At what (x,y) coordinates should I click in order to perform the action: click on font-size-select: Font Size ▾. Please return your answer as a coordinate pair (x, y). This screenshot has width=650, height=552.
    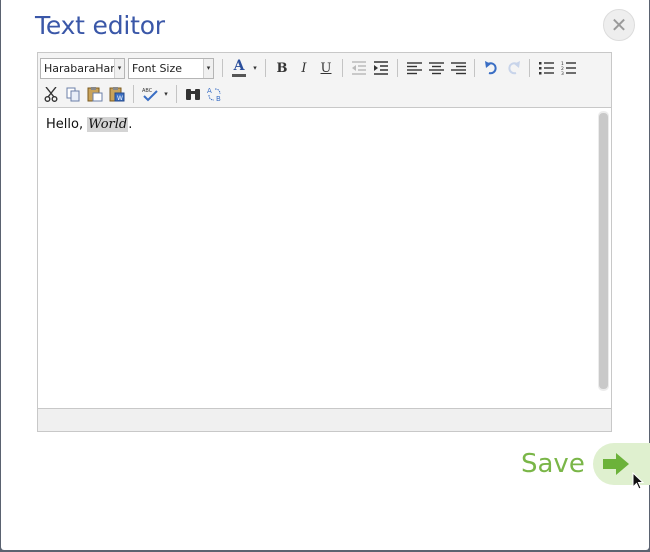
    Looking at the image, I should click on (171, 68).